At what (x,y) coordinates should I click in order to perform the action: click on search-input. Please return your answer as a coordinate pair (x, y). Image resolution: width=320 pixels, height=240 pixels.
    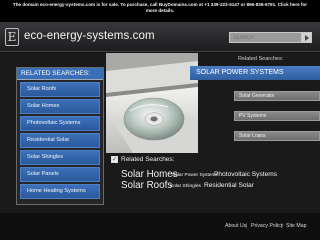
    Looking at the image, I should click on (265, 37).